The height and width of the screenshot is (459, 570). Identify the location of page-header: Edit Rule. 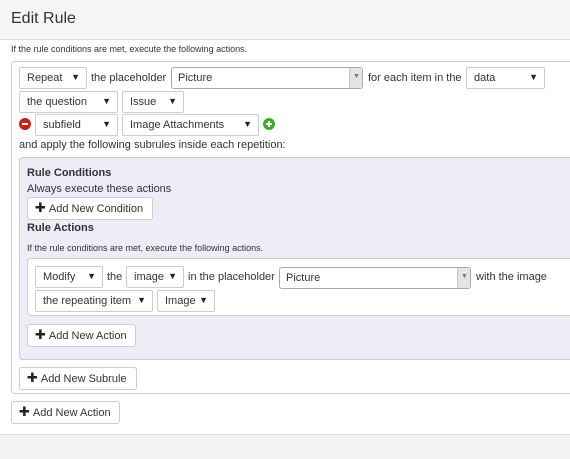
(285, 20).